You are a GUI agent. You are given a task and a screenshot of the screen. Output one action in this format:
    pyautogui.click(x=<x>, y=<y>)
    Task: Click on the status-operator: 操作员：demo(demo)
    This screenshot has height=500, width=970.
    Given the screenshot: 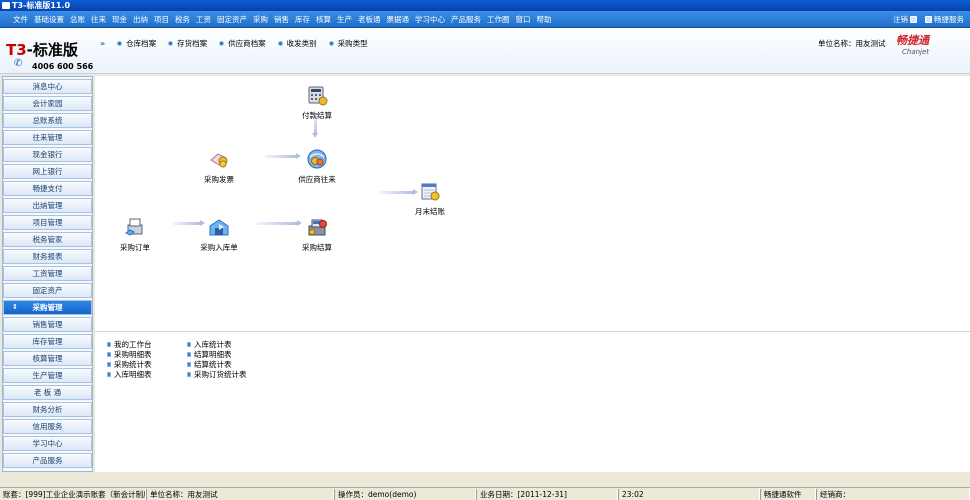 What is the action you would take?
    pyautogui.click(x=405, y=494)
    